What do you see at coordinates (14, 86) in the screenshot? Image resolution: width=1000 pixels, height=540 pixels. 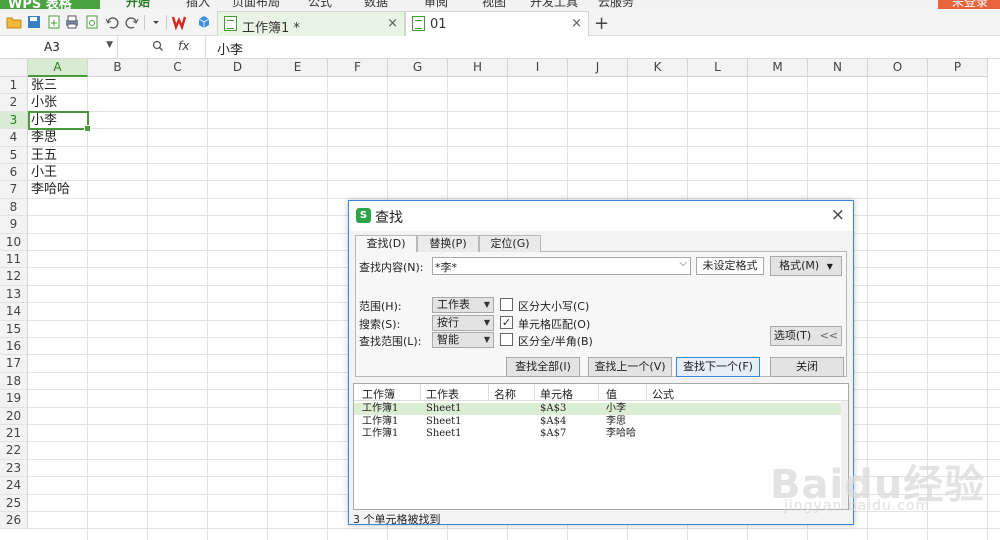 I see `row-header-1: 1` at bounding box center [14, 86].